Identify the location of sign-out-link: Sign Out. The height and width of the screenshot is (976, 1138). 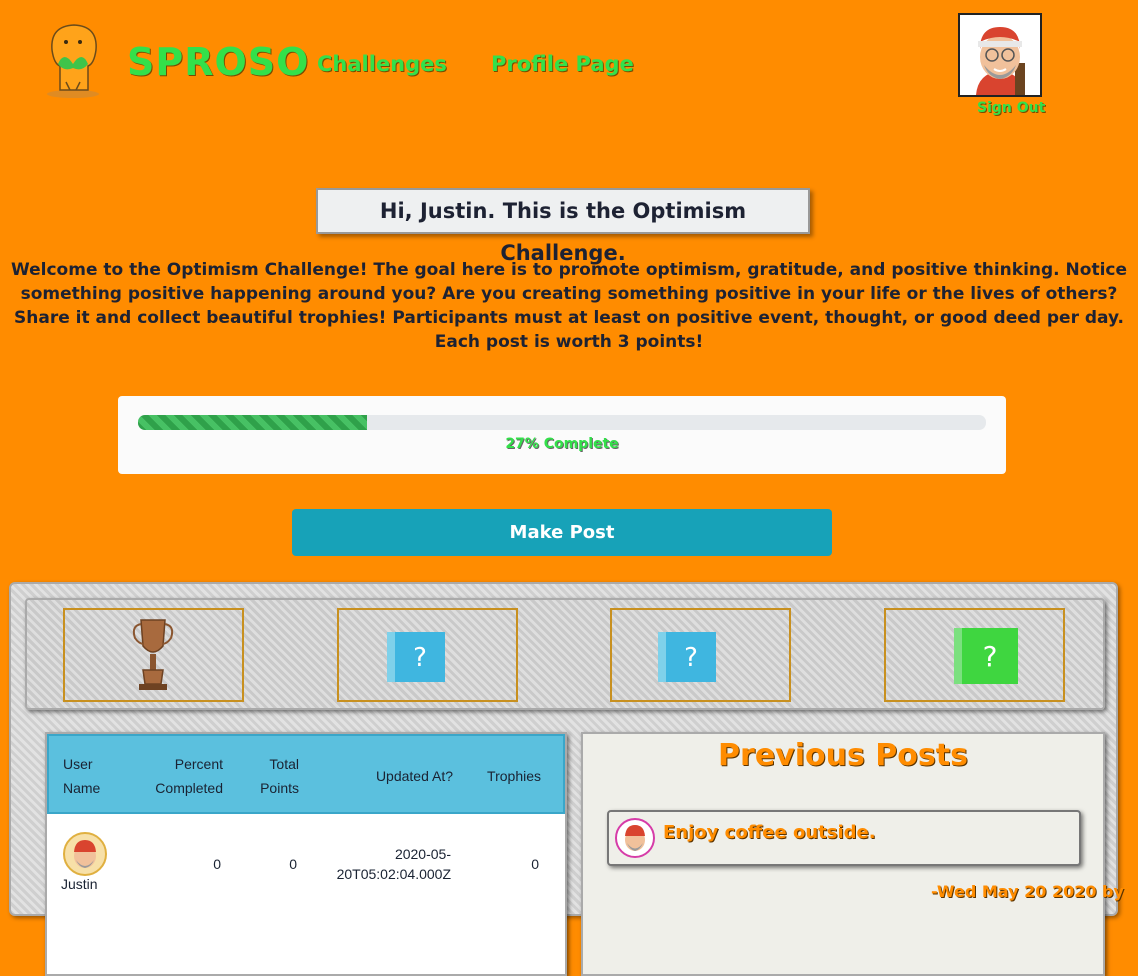
(1011, 108).